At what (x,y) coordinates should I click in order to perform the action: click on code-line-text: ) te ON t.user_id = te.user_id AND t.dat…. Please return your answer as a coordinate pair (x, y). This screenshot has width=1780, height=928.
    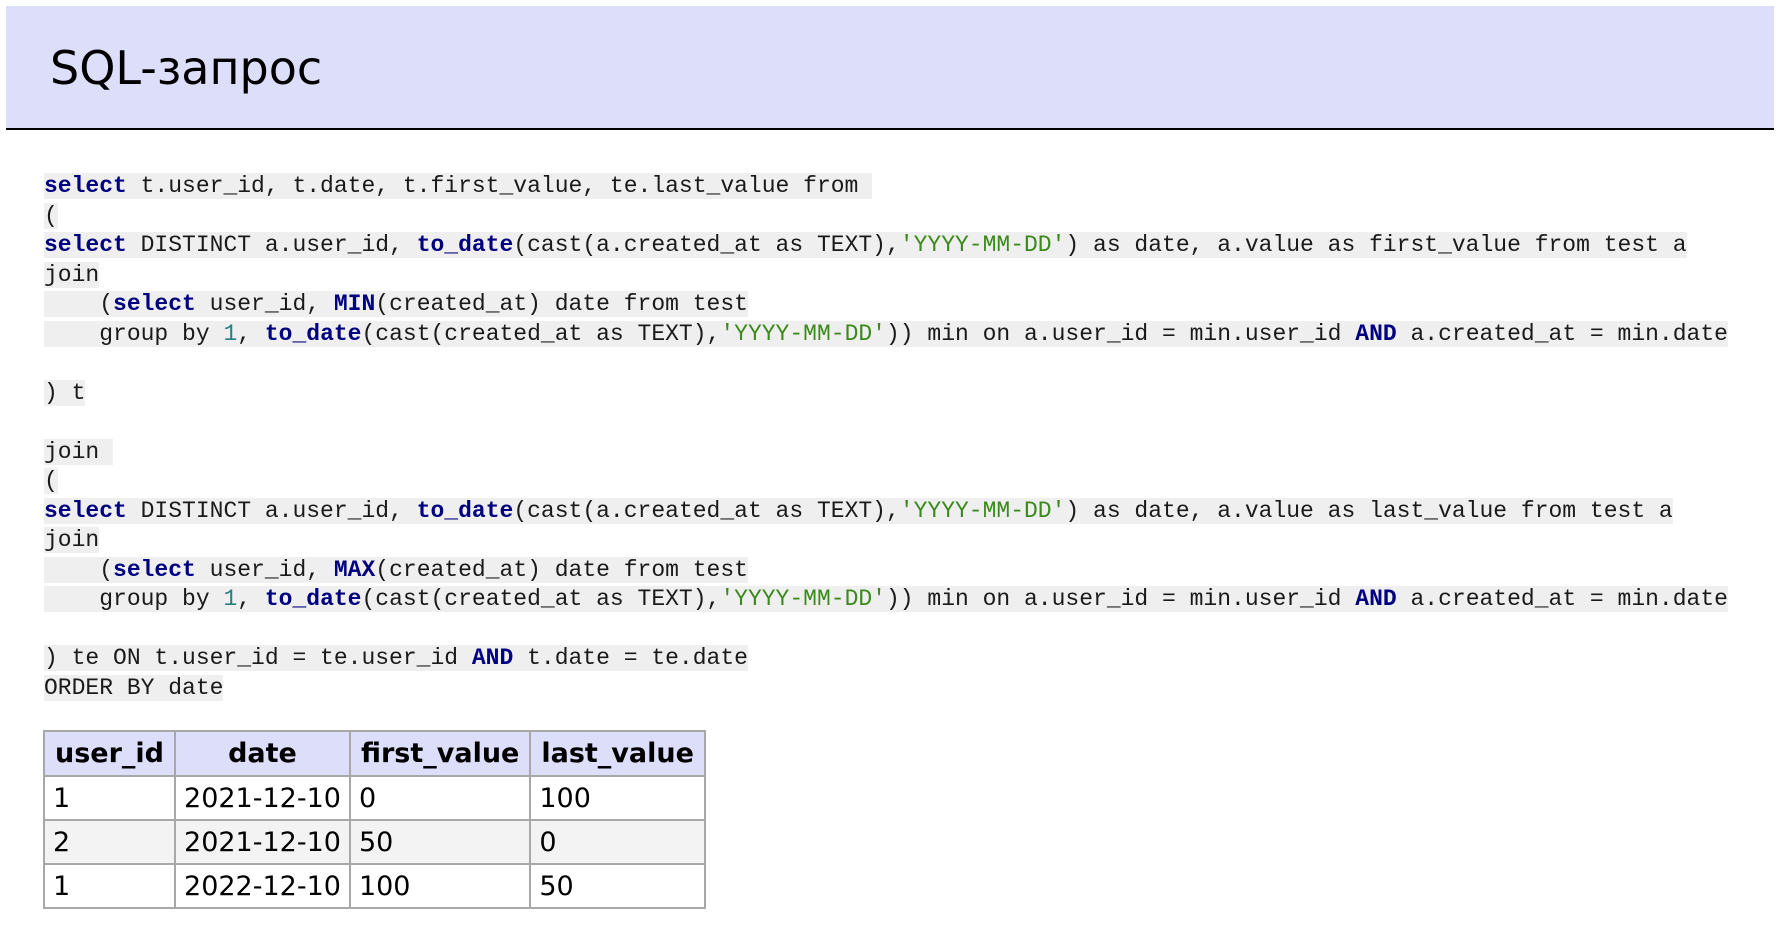
    Looking at the image, I should click on (396, 658).